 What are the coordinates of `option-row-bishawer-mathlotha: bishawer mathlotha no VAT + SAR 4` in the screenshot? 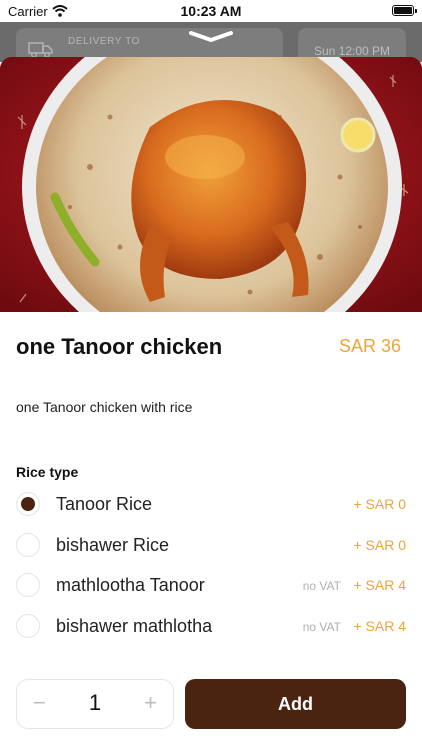 It's located at (211, 627).